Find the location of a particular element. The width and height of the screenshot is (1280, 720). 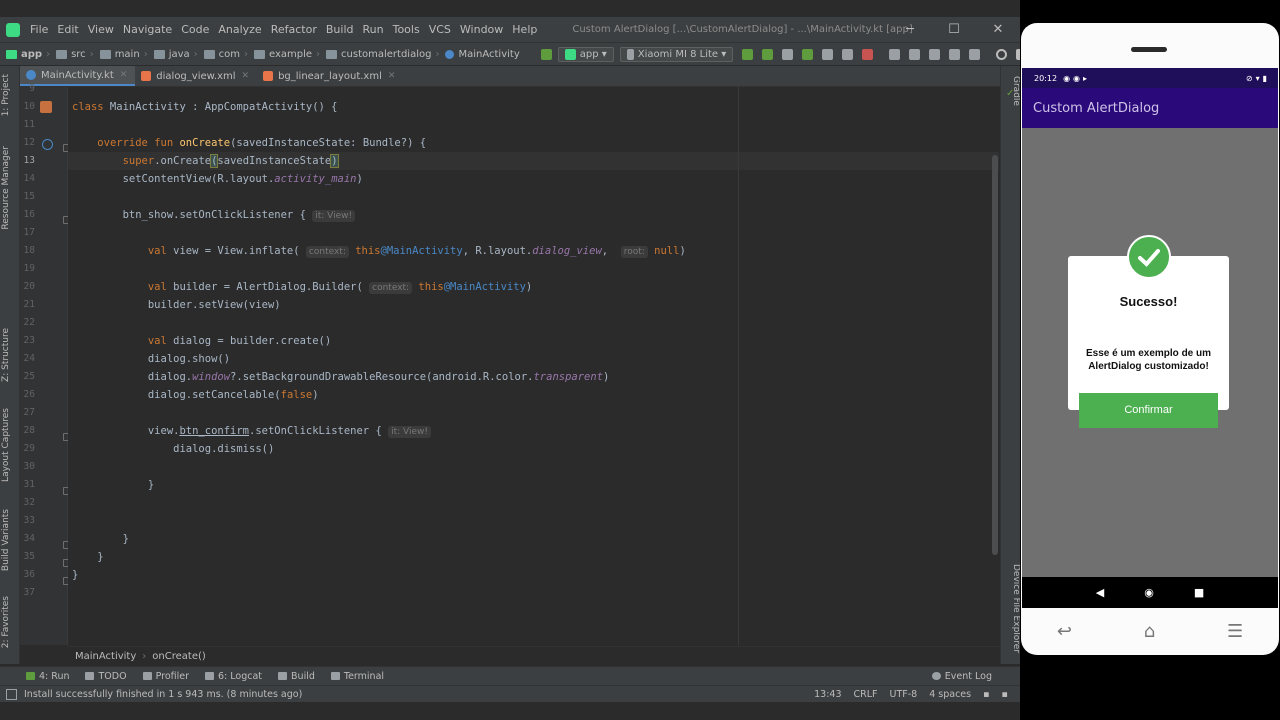

phone-system-nav: ◀ ◉ ■ is located at coordinates (1150, 592).